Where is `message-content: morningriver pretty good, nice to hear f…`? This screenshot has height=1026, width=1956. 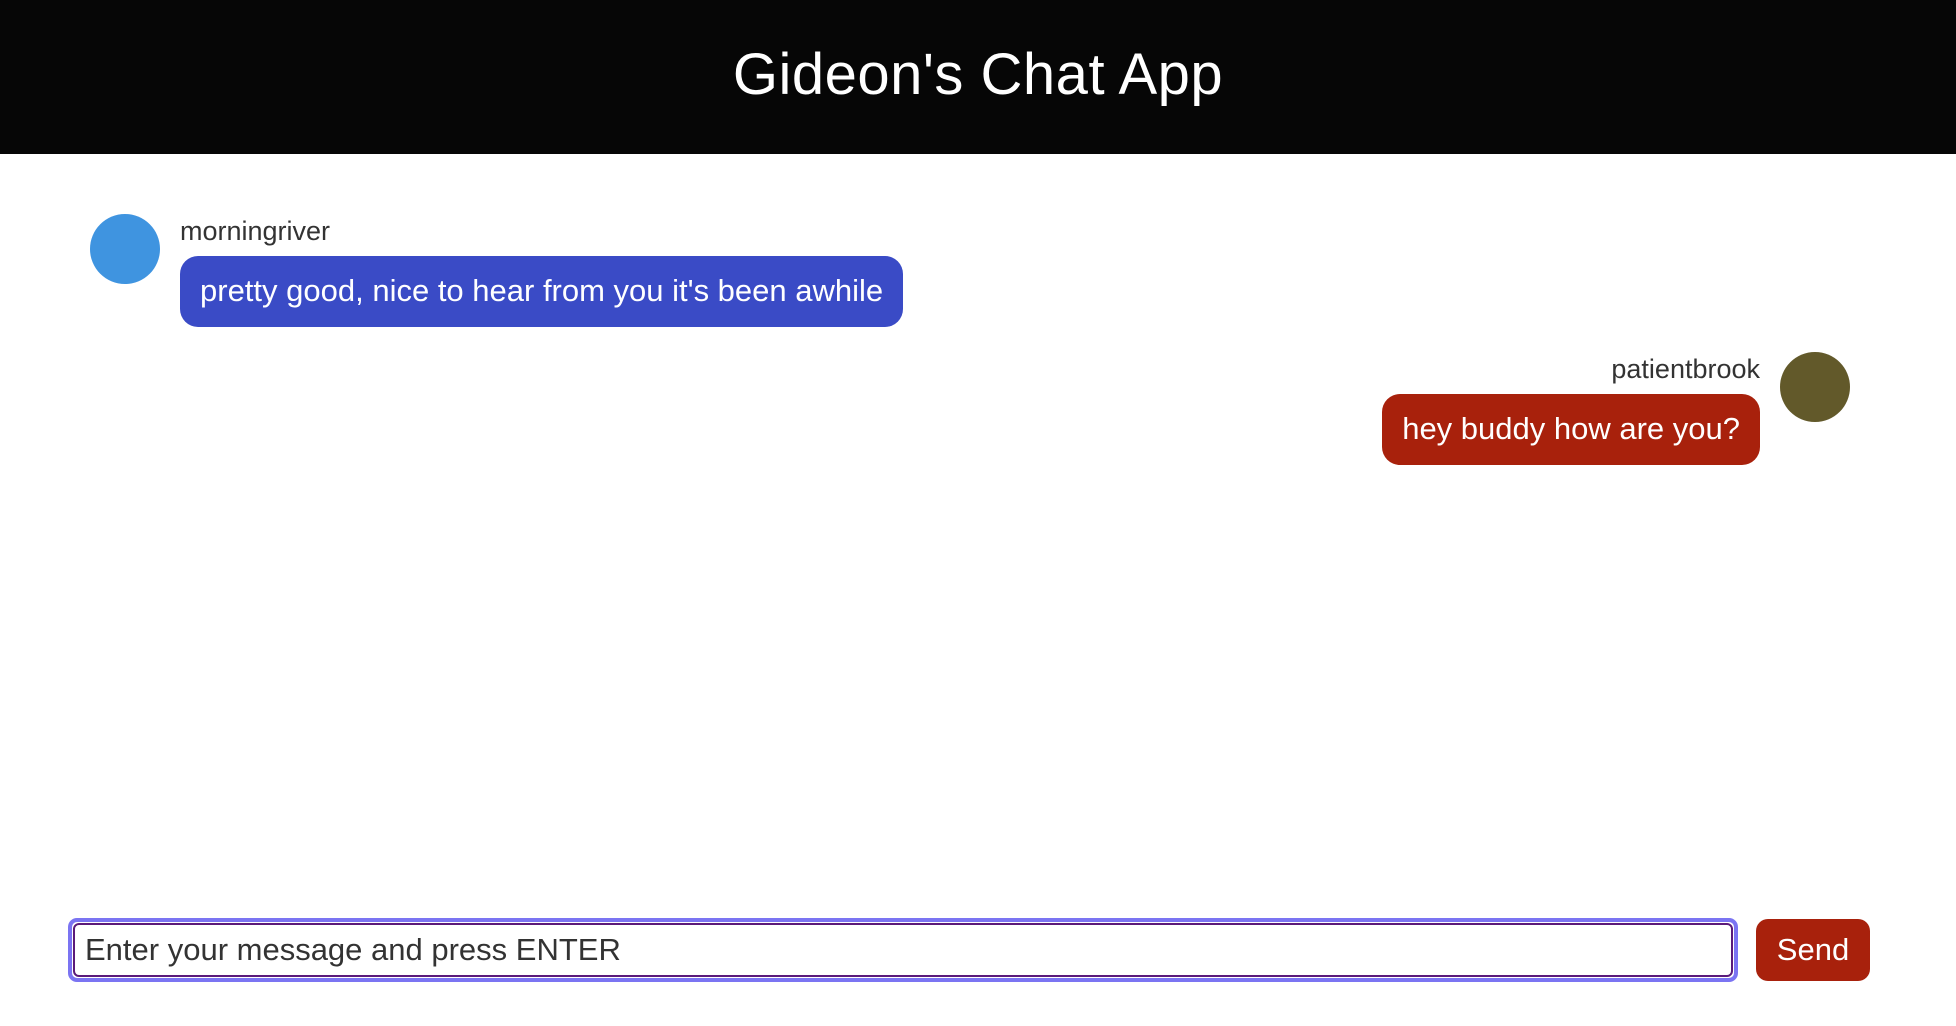
message-content: morningriver pretty good, nice to hear f… is located at coordinates (542, 270).